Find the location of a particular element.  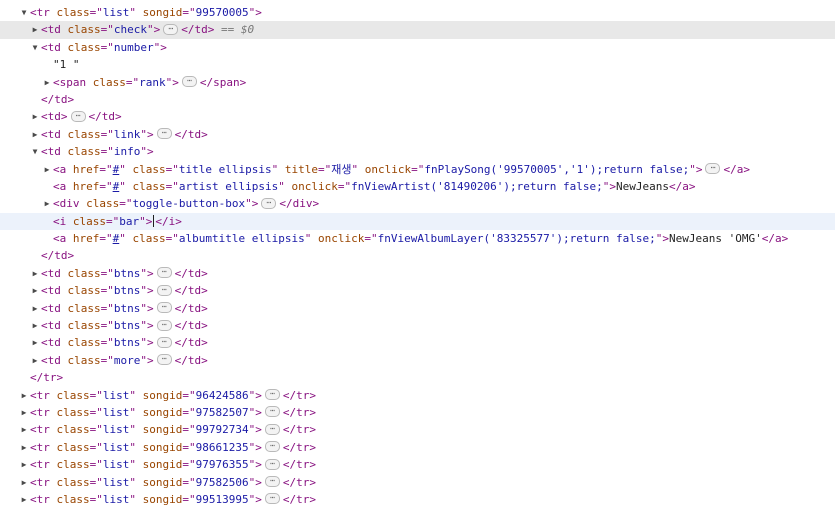

tr-open-tag: <tr class="list" songid="97582507"> is located at coordinates (146, 412).